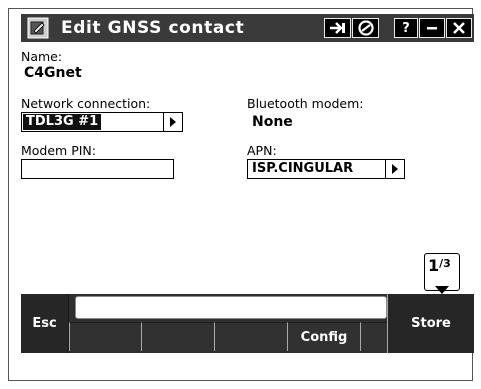  What do you see at coordinates (459, 28) in the screenshot?
I see `close-icon` at bounding box center [459, 28].